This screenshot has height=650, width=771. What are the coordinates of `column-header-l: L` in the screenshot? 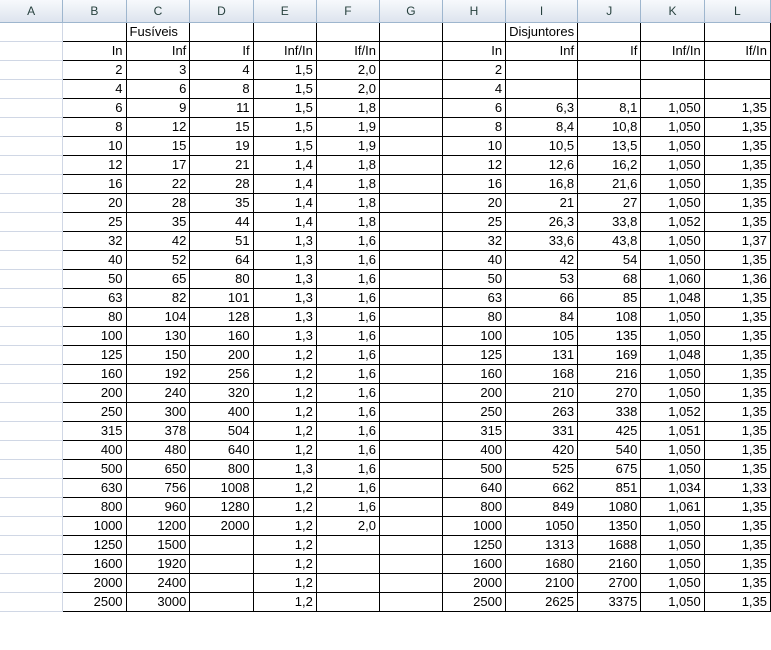 It's located at (737, 11).